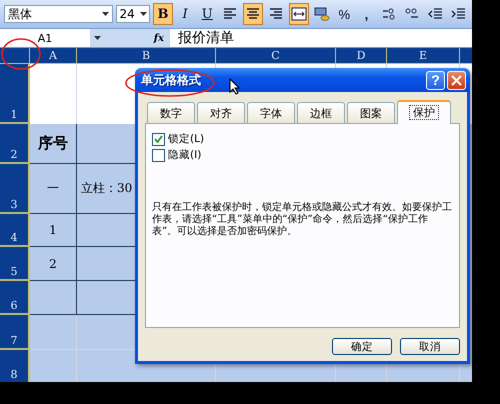  Describe the element at coordinates (302, 220) in the screenshot. I see `help-text: 只有在工作表被保护时，锁定单元格或隐藏公式才有效。如要保护工作表，请选择“工具”菜单中的“保护”命令，然后选择“保护工作表”。可以选择是否加密码保护。` at that location.